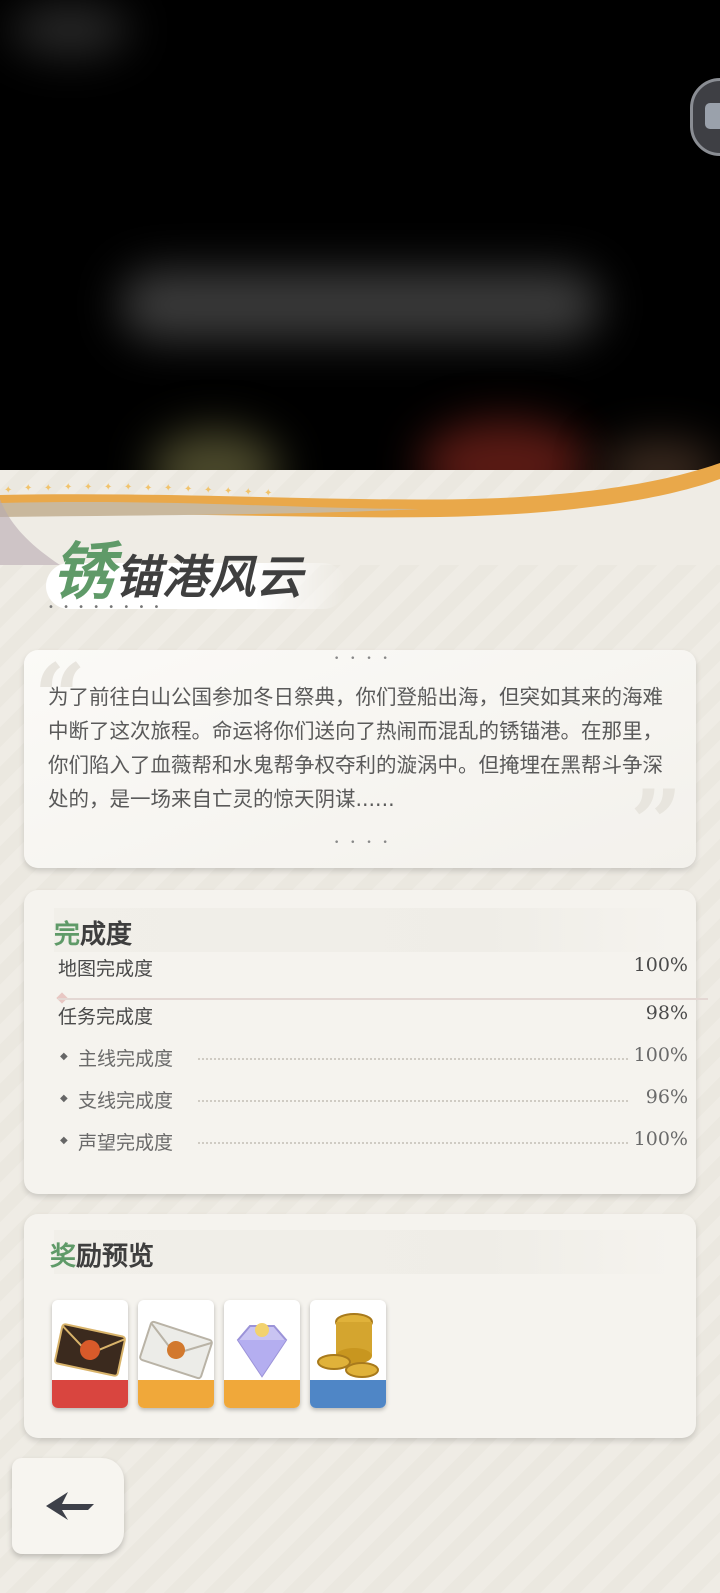 The height and width of the screenshot is (1593, 720). I want to click on map-completion-label: 地图完成度, so click(106, 969).